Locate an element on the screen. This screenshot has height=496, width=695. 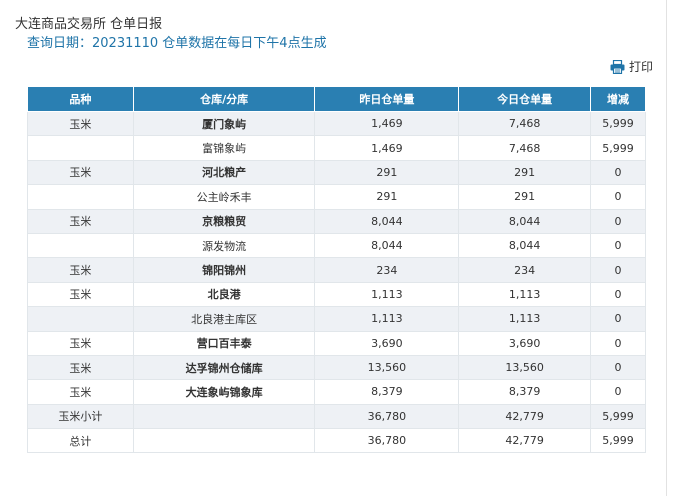
table-header-row: 品种 仓库/分库 昨日仓单量 今日仓单量 增减 is located at coordinates (336, 99).